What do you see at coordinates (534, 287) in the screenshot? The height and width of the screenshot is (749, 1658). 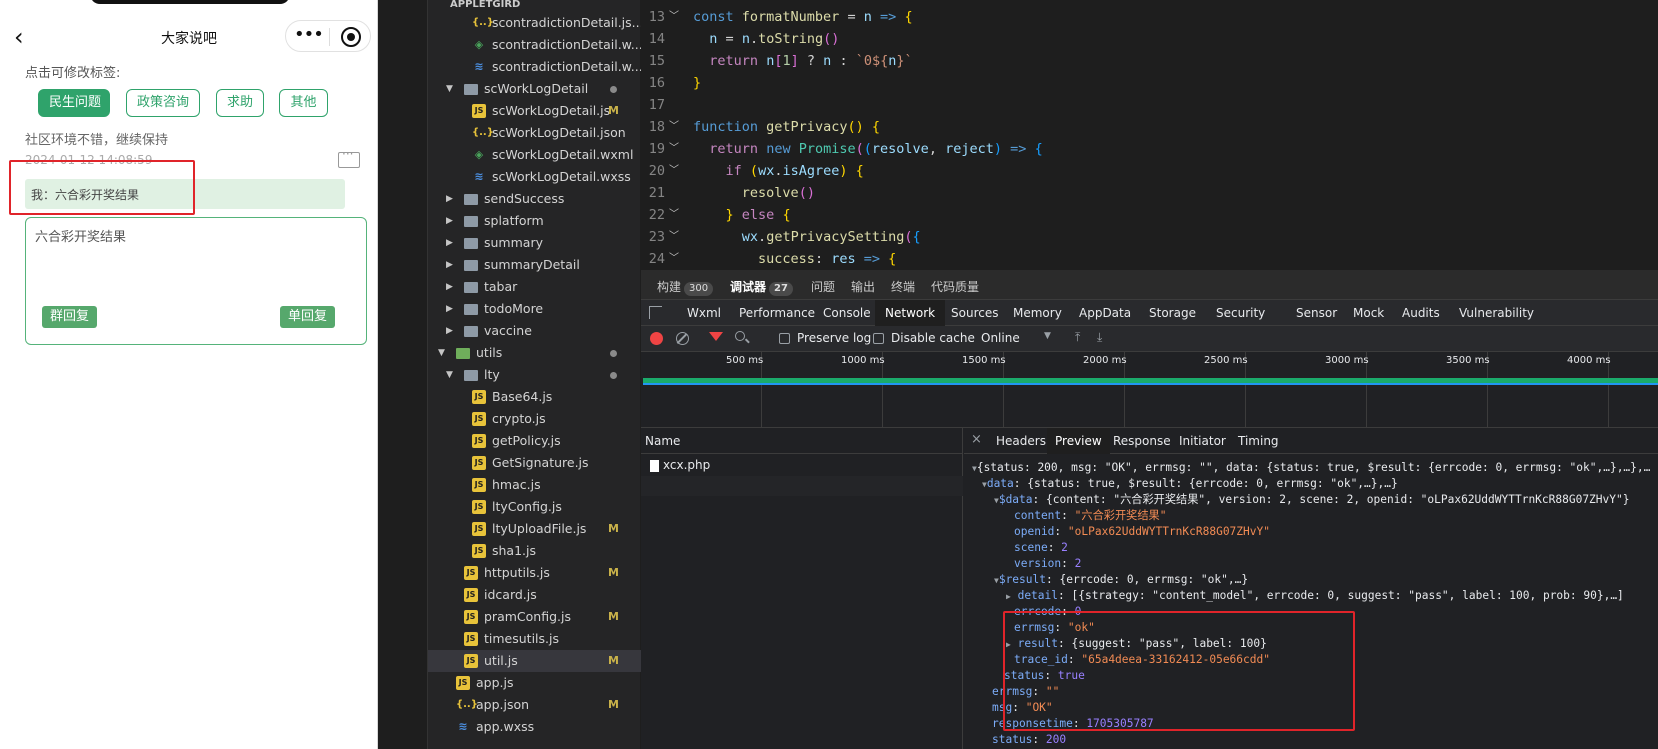 I see `tree-item: ▶ tabar` at bounding box center [534, 287].